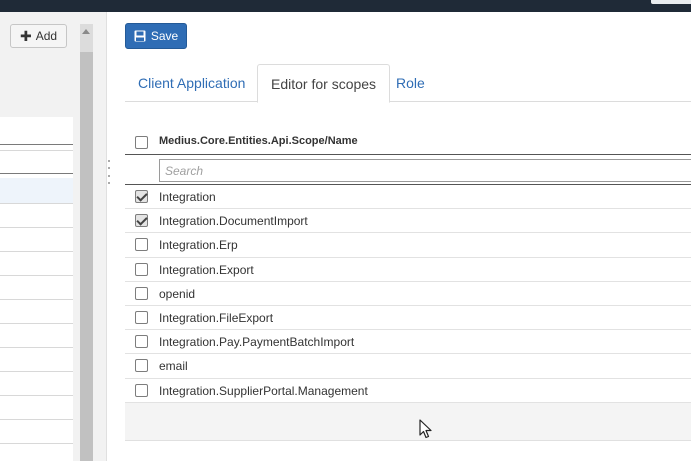  What do you see at coordinates (408, 366) in the screenshot?
I see `table-row: email` at bounding box center [408, 366].